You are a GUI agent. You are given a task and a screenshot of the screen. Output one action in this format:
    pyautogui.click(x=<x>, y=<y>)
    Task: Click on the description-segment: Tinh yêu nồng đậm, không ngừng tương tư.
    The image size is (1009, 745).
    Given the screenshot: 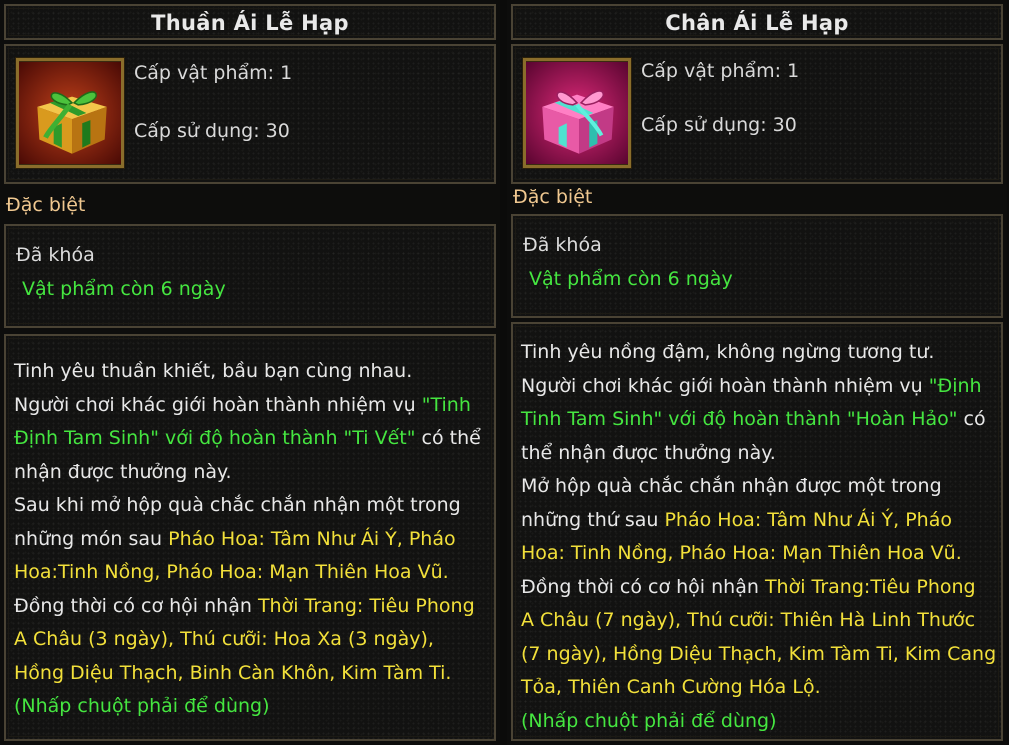 What is the action you would take?
    pyautogui.click(x=728, y=352)
    